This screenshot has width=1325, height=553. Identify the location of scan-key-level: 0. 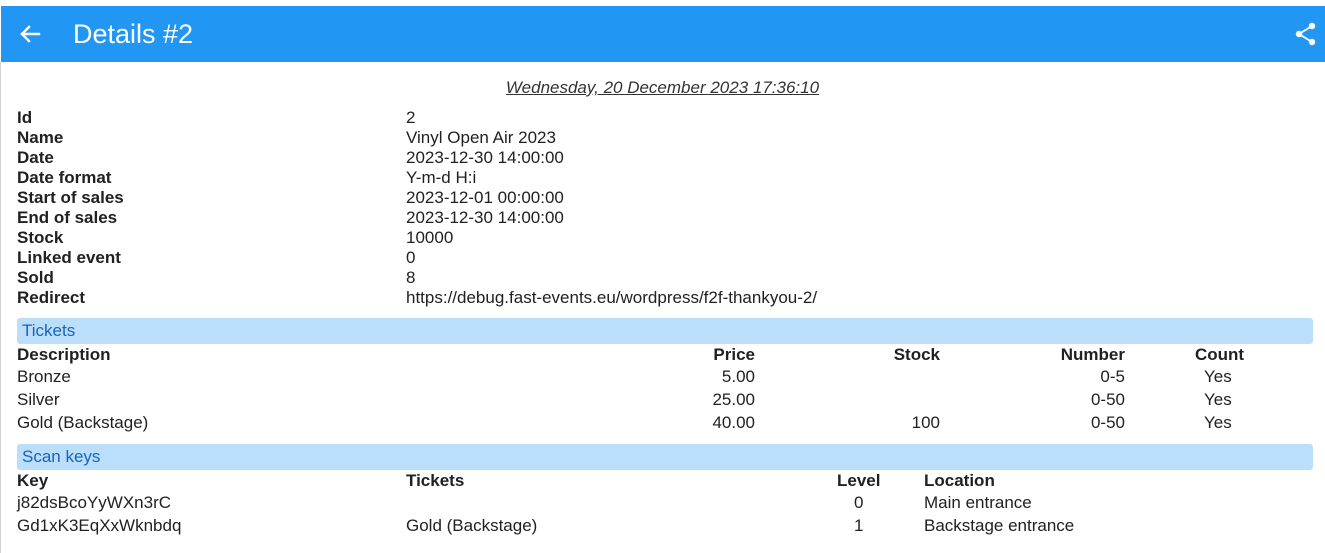
(859, 502).